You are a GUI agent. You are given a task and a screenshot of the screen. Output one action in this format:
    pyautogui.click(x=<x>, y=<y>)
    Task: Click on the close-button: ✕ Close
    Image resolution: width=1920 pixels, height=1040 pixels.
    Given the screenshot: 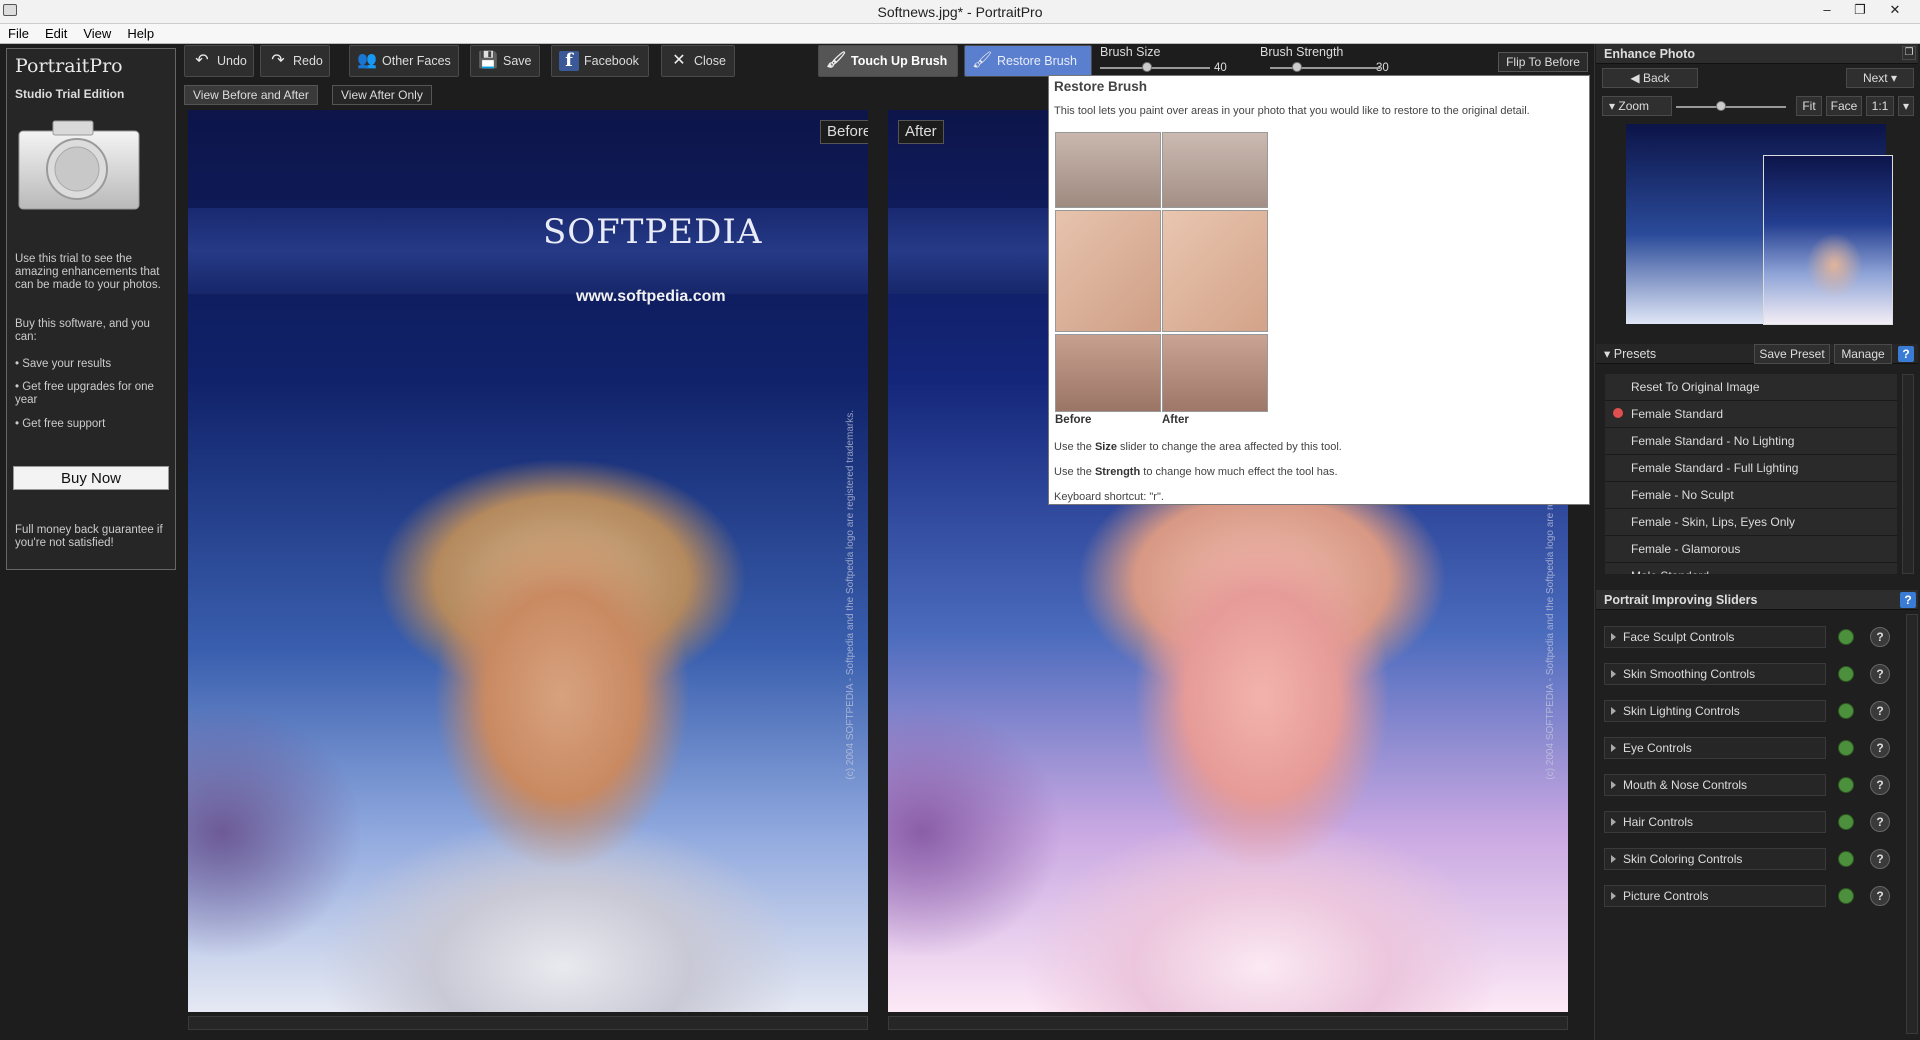 What is the action you would take?
    pyautogui.click(x=698, y=61)
    